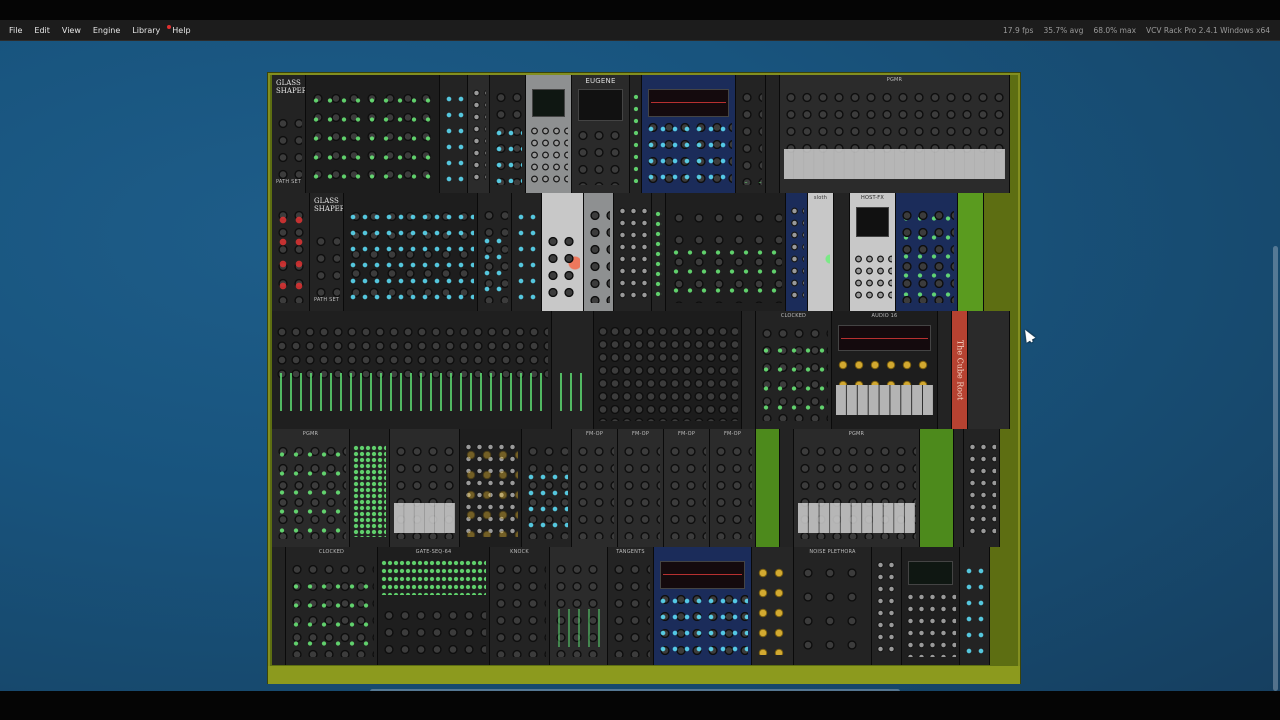  What do you see at coordinates (547, 488) in the screenshot?
I see `module-quad-env` at bounding box center [547, 488].